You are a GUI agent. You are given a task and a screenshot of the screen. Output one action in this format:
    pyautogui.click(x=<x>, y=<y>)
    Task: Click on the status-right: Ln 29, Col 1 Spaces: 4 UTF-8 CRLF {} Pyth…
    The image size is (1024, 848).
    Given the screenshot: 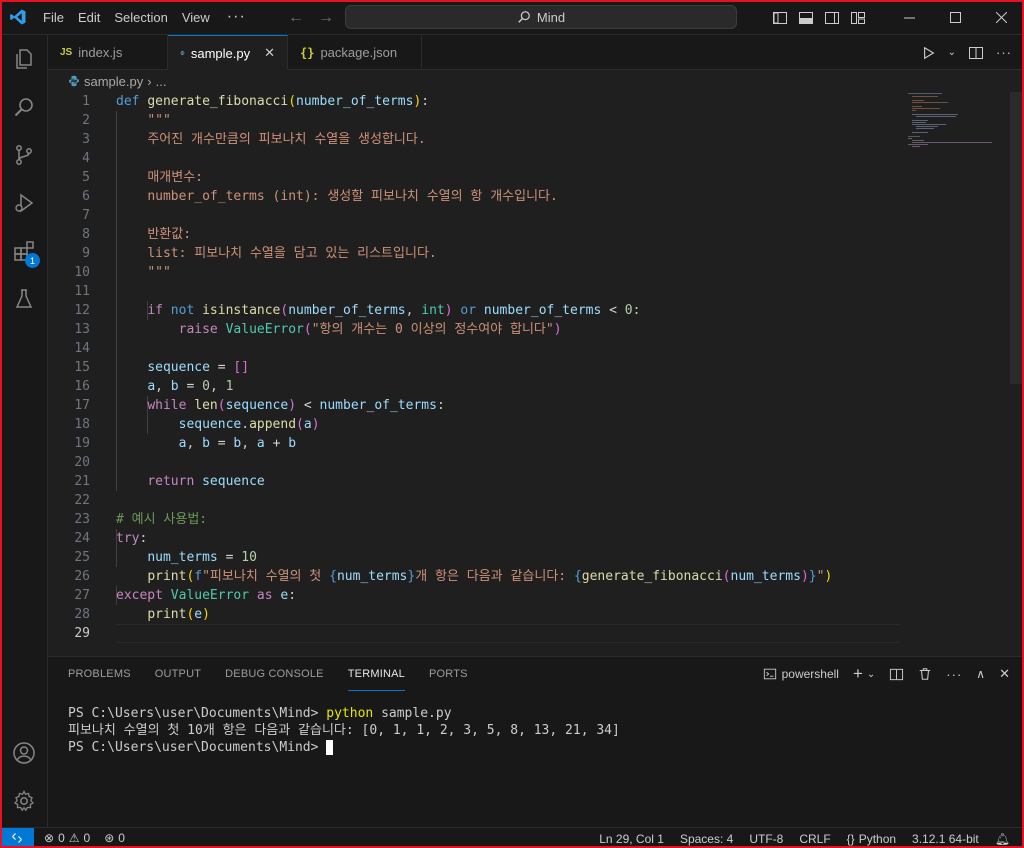 What is the action you would take?
    pyautogui.click(x=804, y=838)
    